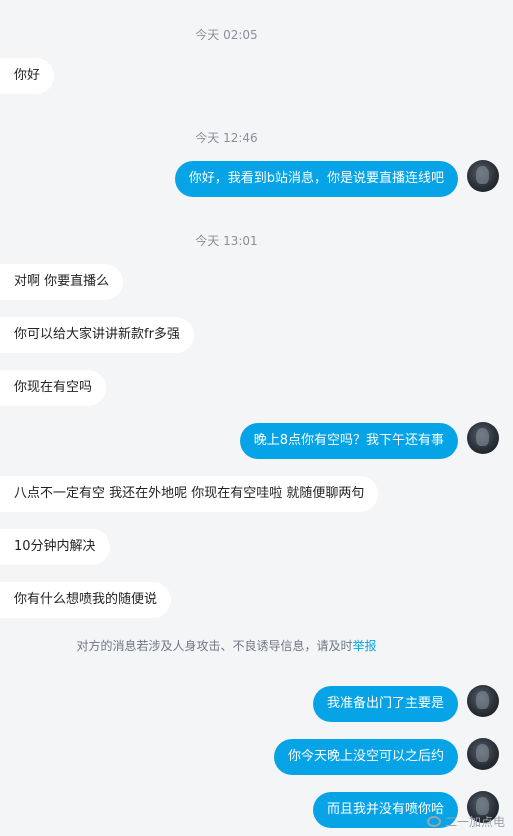  What do you see at coordinates (55, 547) in the screenshot?
I see `message-bubble-received: 10分钟内解决` at bounding box center [55, 547].